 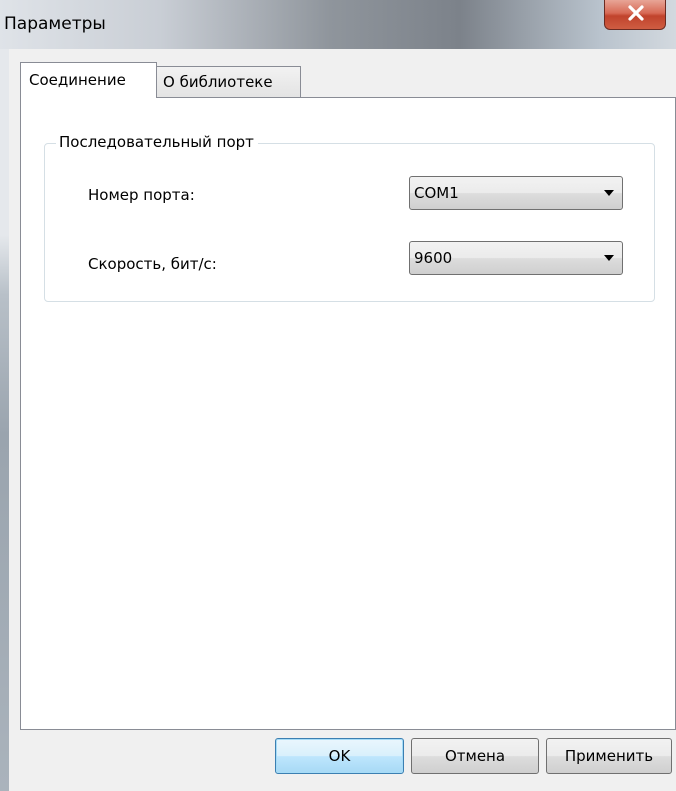 I want to click on ok-button: OK, so click(x=339, y=756).